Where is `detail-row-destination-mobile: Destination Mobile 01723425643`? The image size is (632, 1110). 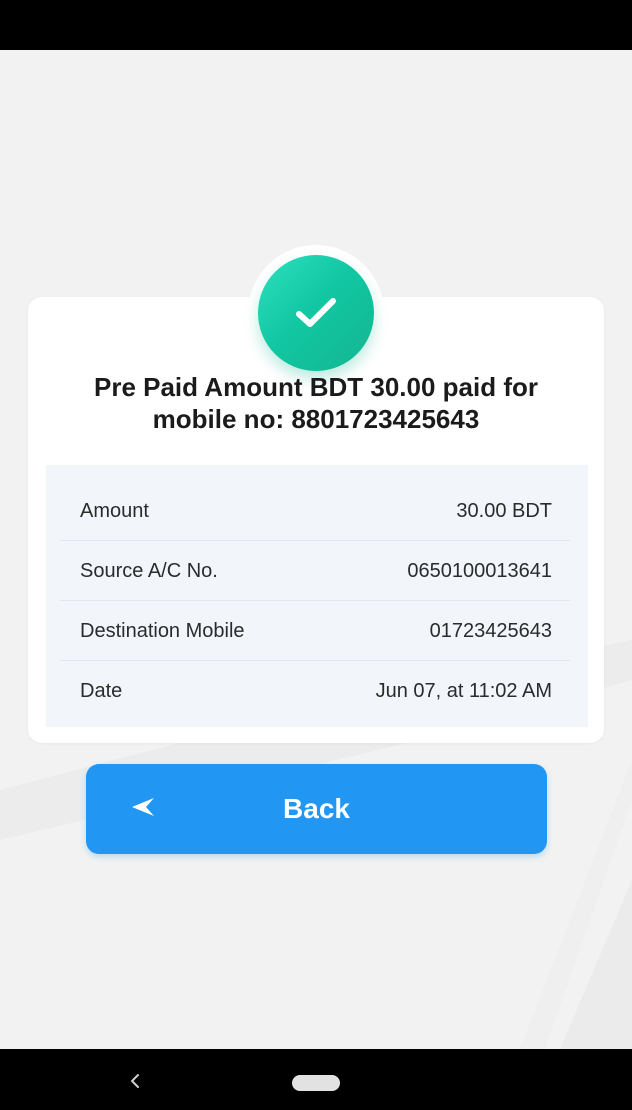
detail-row-destination-mobile: Destination Mobile 01723425643 is located at coordinates (317, 631).